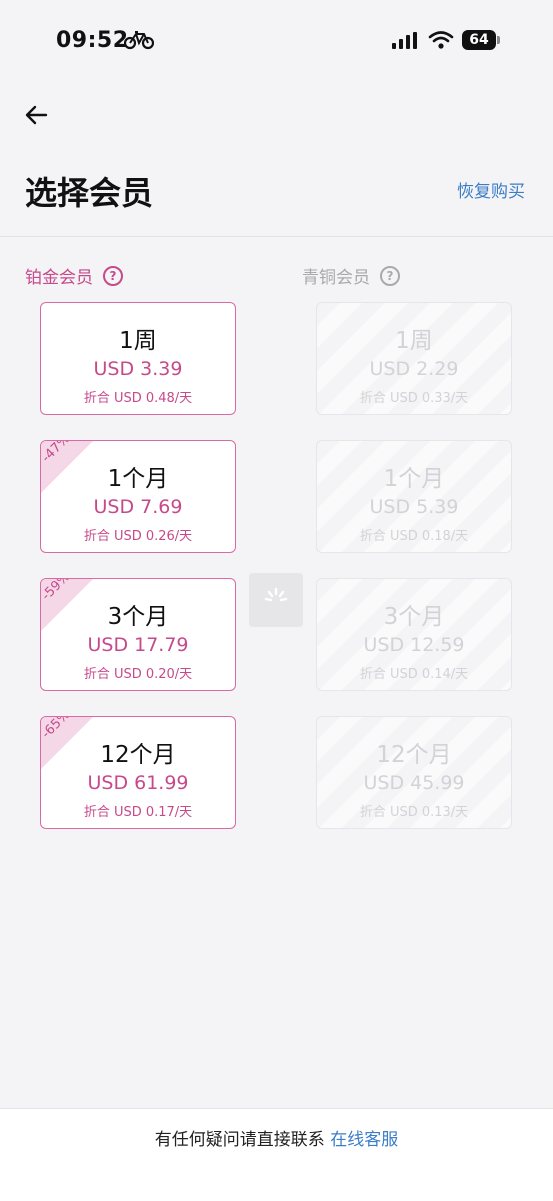 The width and height of the screenshot is (553, 1201). Describe the element at coordinates (414, 674) in the screenshot. I see `plan-per-day: 折合 USD 0.14/天` at that location.